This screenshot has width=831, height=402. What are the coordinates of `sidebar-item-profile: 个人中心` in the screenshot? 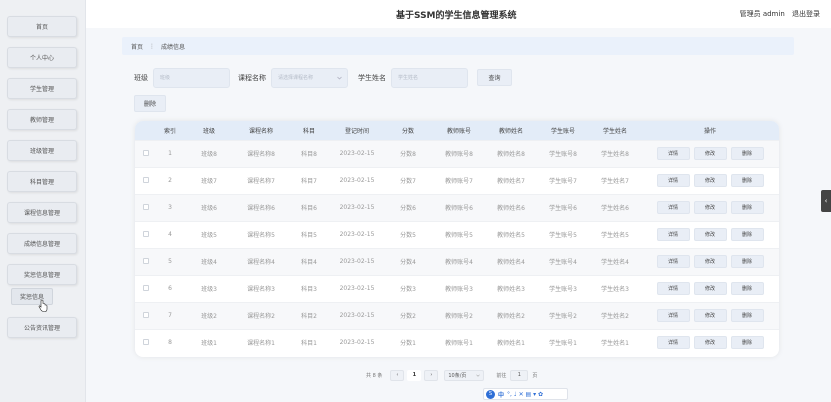 It's located at (42, 57).